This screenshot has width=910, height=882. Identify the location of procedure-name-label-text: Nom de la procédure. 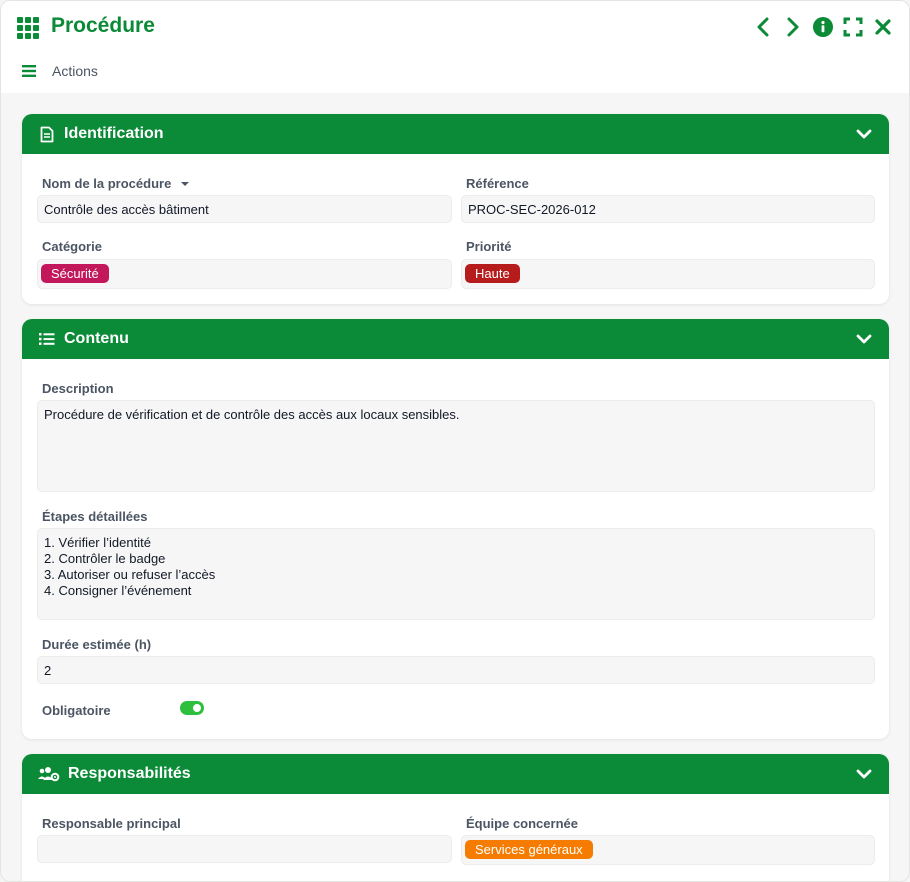
(107, 183).